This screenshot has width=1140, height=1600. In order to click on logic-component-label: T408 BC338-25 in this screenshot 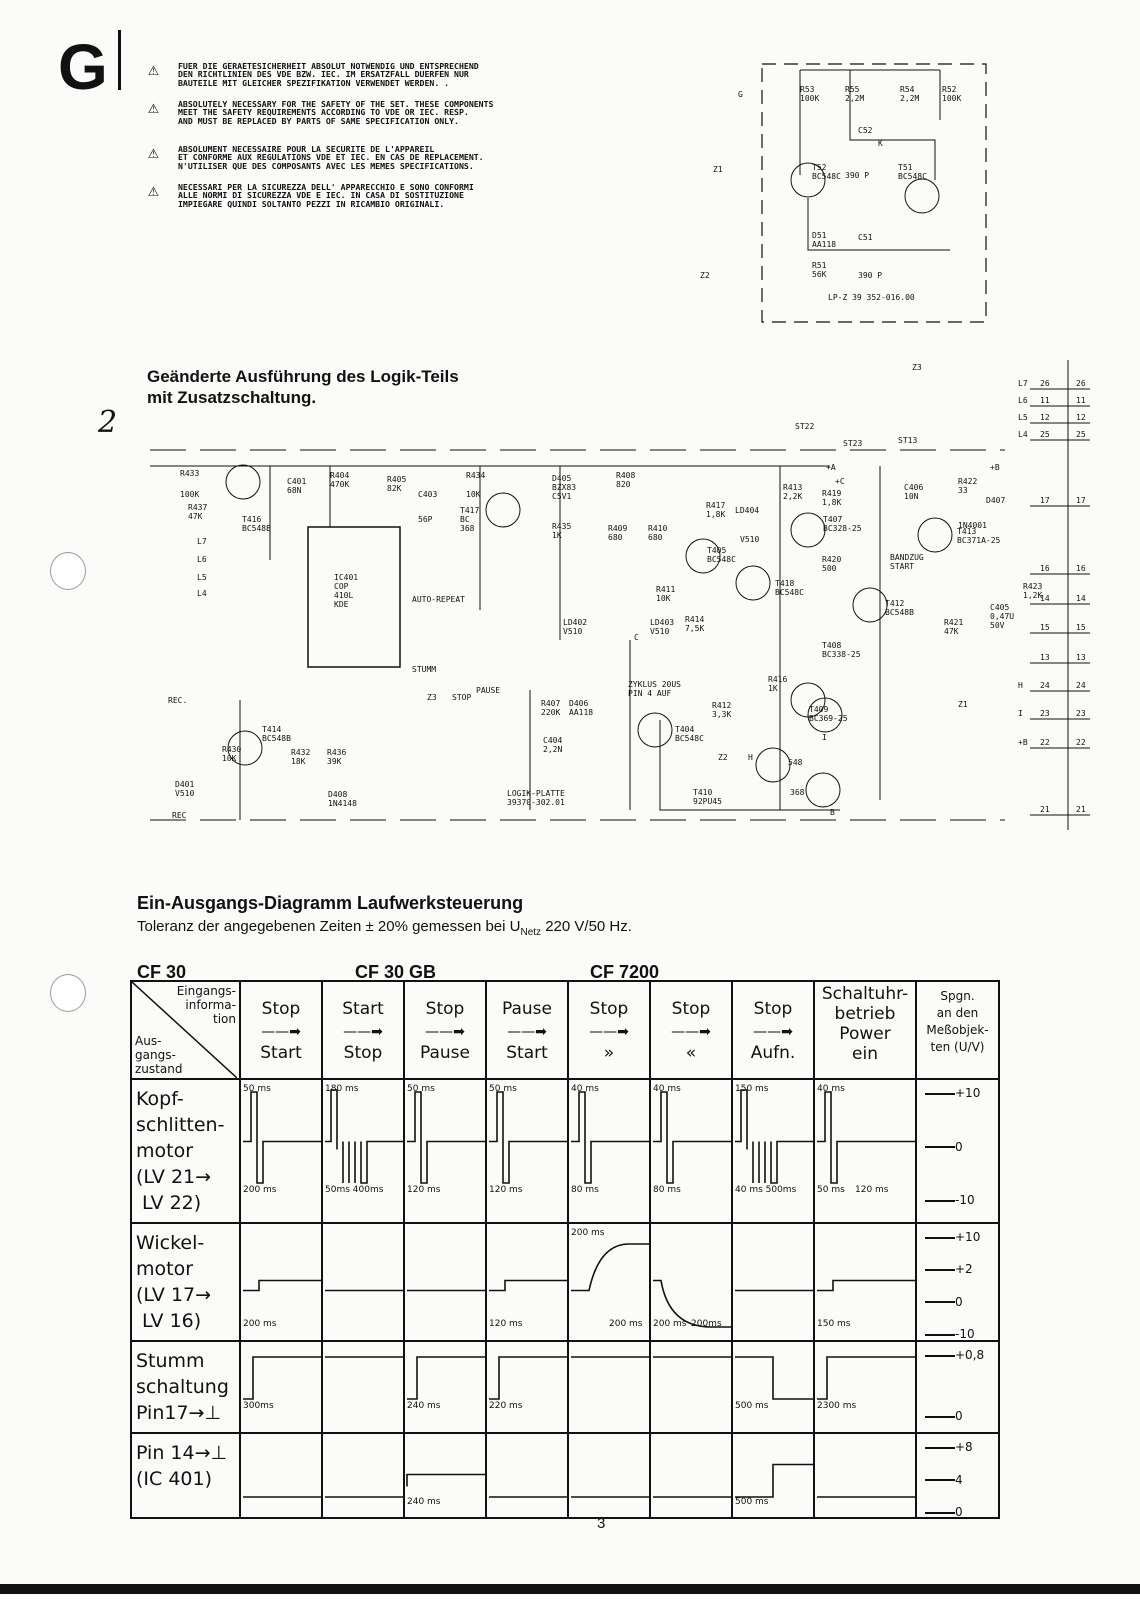, I will do `click(841, 650)`.